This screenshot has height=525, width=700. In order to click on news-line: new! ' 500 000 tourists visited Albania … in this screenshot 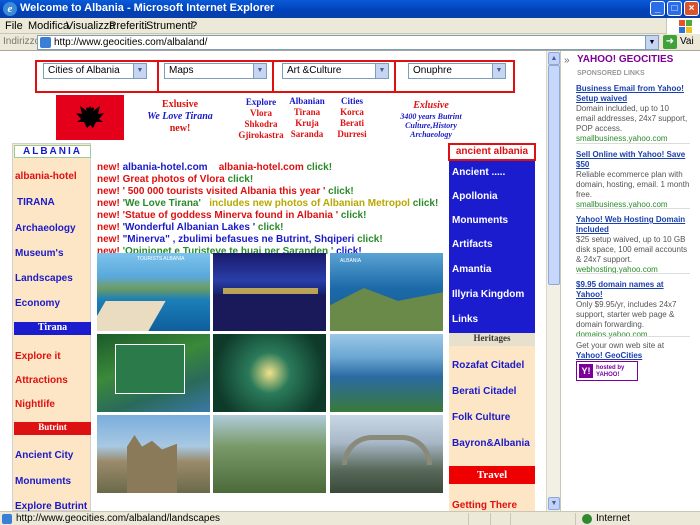, I will do `click(225, 191)`.